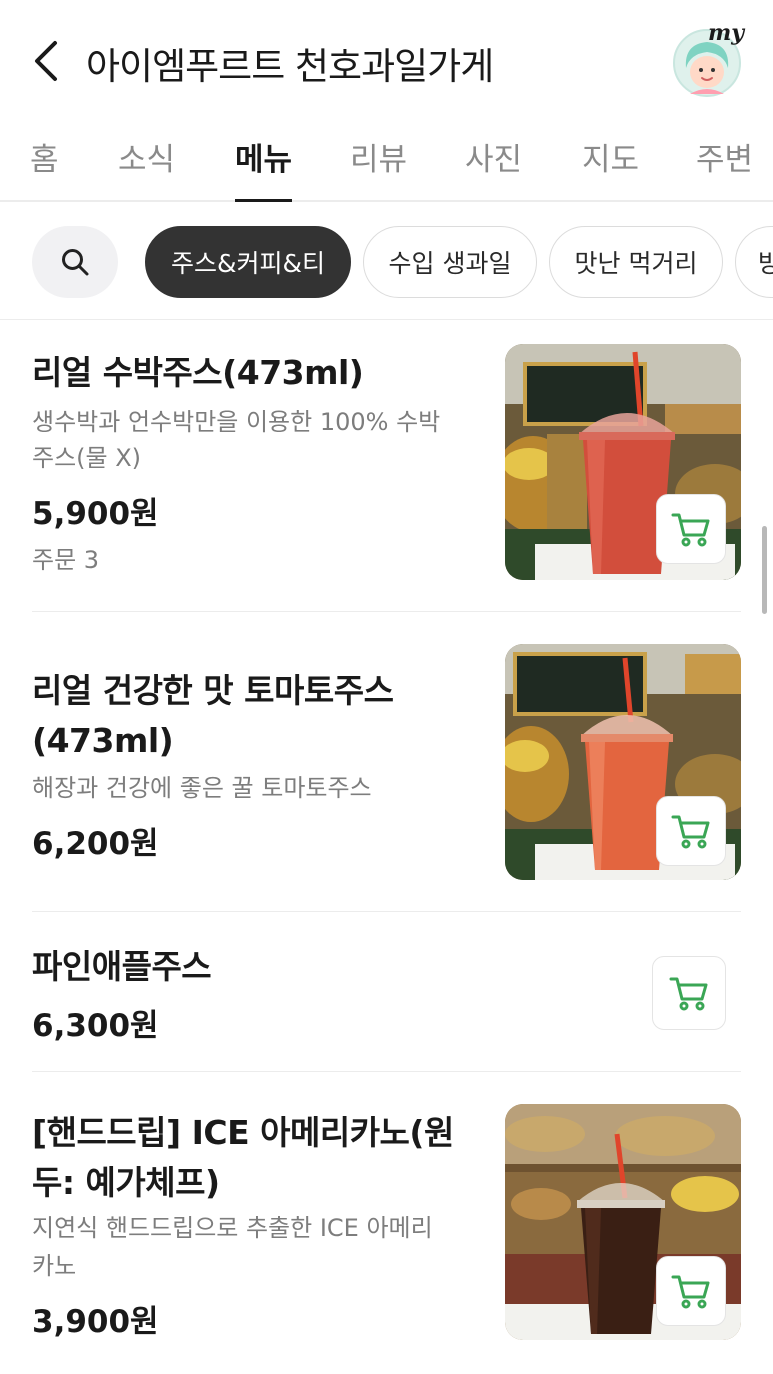 Image resolution: width=773 pixels, height=1374 pixels. I want to click on item-name-line-2: 두: 예가체프), so click(126, 1182).